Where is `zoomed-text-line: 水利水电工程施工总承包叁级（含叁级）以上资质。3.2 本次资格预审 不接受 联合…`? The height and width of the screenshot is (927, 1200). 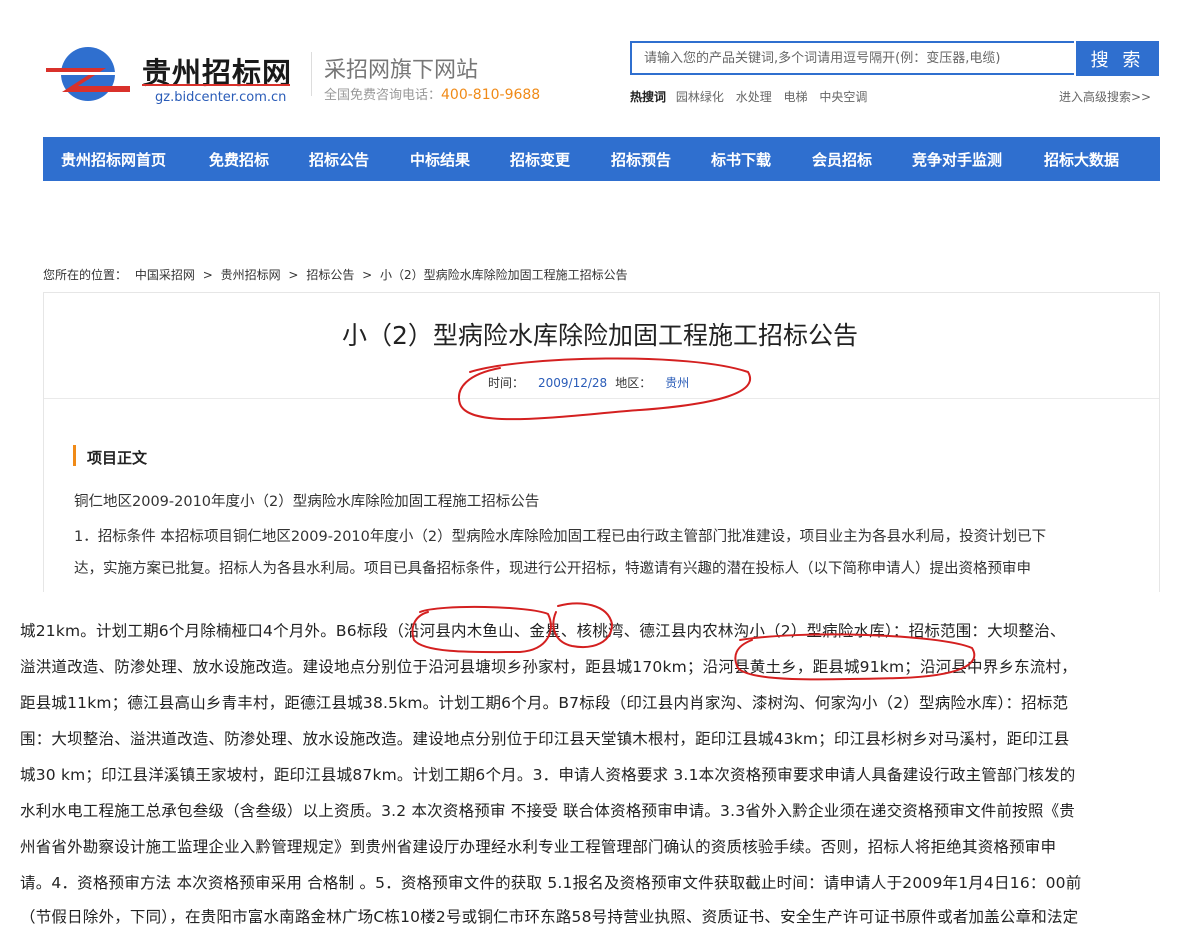 zoomed-text-line: 水利水电工程施工总承包叁级（含叁级）以上资质。3.2 本次资格预审 不接受 联合… is located at coordinates (547, 811).